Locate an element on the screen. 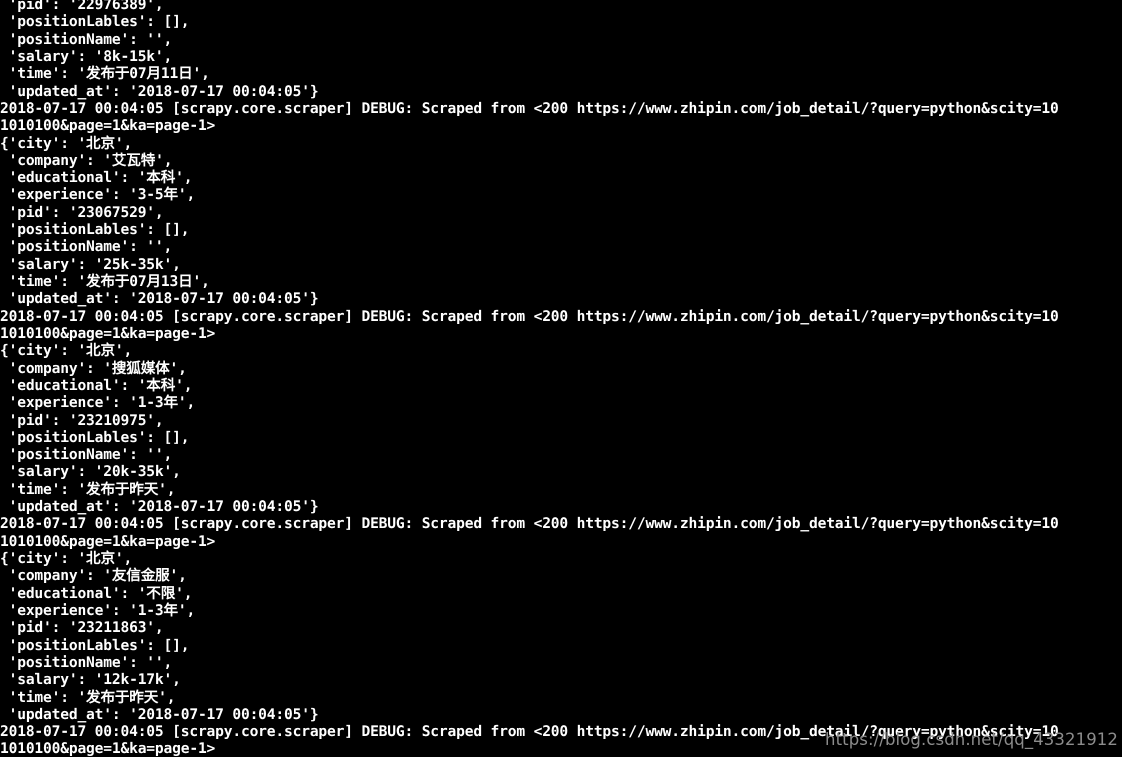 Image resolution: width=1122 pixels, height=757 pixels. terminal-line: 'company': '友信金服', is located at coordinates (93, 576).